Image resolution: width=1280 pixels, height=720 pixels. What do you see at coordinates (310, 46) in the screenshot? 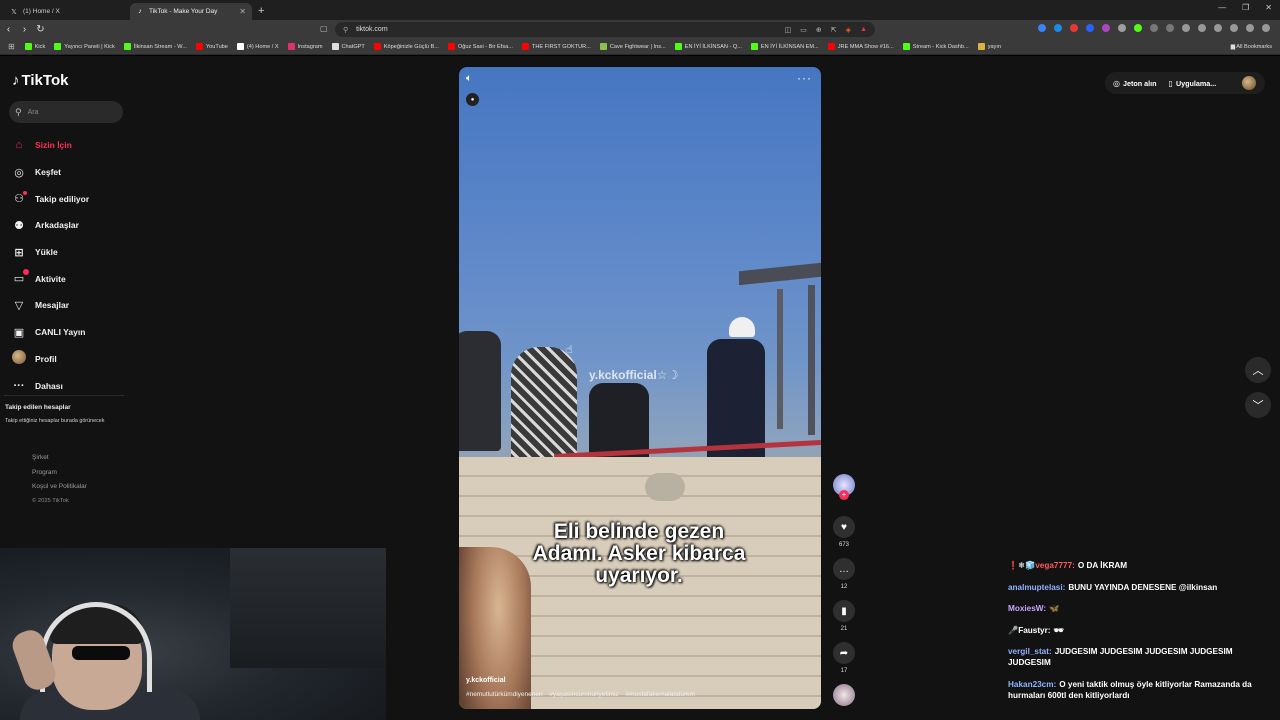
I see `bookmark-label: Instagram` at bounding box center [310, 46].